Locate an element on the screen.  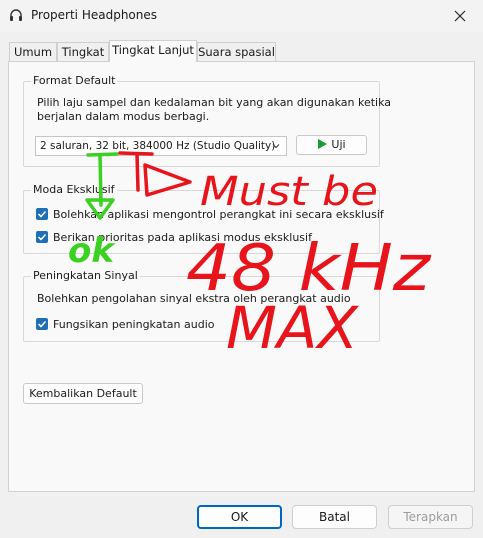
tab-label: Suara spasial is located at coordinates (236, 52).